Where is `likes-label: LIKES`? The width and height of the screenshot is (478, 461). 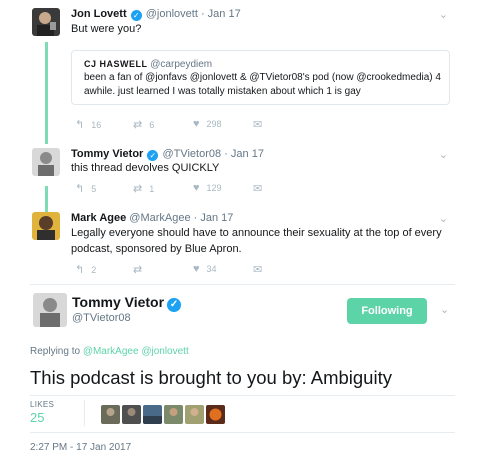 likes-label: LIKES is located at coordinates (42, 404).